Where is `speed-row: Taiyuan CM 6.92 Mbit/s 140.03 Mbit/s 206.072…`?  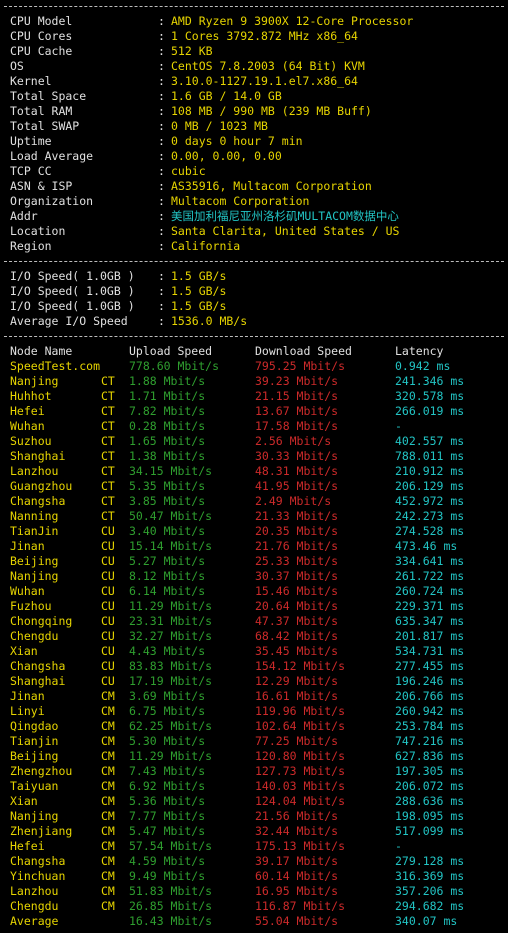 speed-row: Taiyuan CM 6.92 Mbit/s 140.03 Mbit/s 206.072… is located at coordinates (254, 786).